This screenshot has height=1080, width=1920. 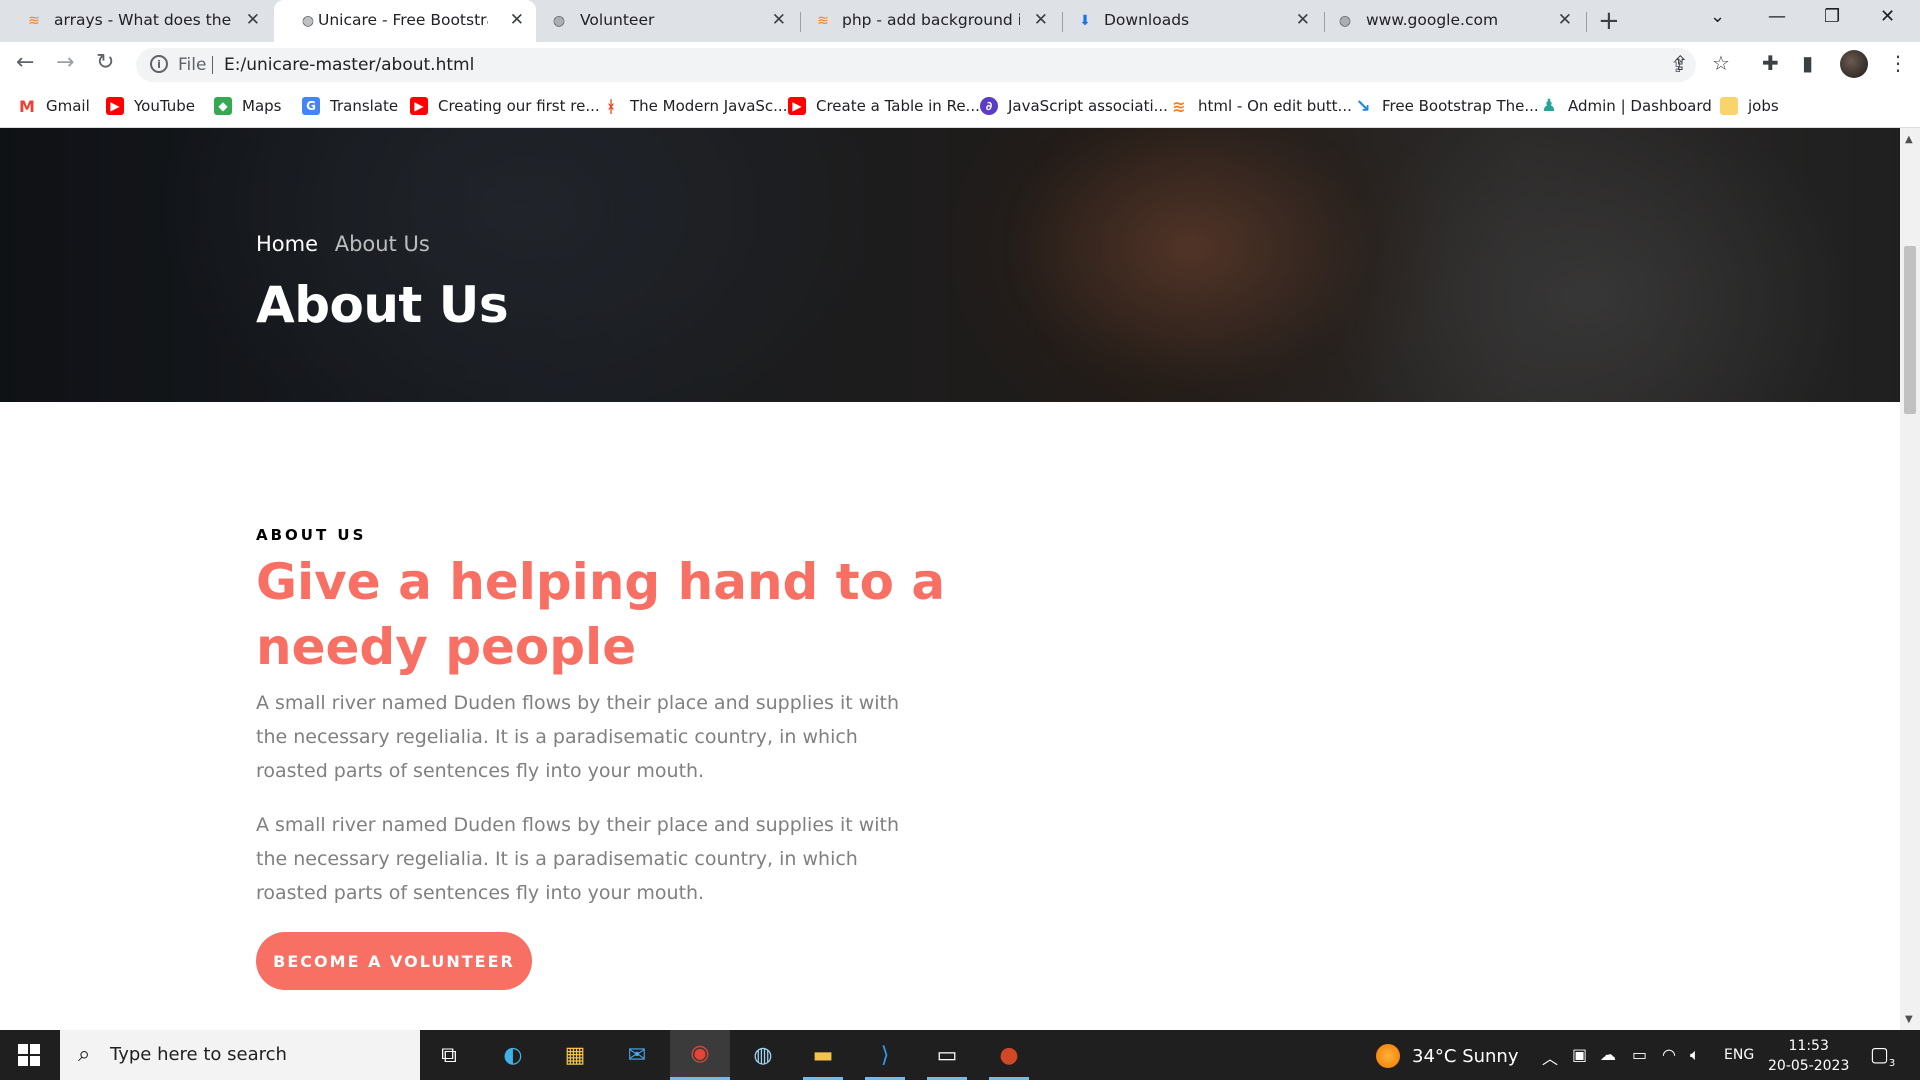 I want to click on tab-title: Unicare - Free Bootstrap 4 T, so click(x=403, y=20).